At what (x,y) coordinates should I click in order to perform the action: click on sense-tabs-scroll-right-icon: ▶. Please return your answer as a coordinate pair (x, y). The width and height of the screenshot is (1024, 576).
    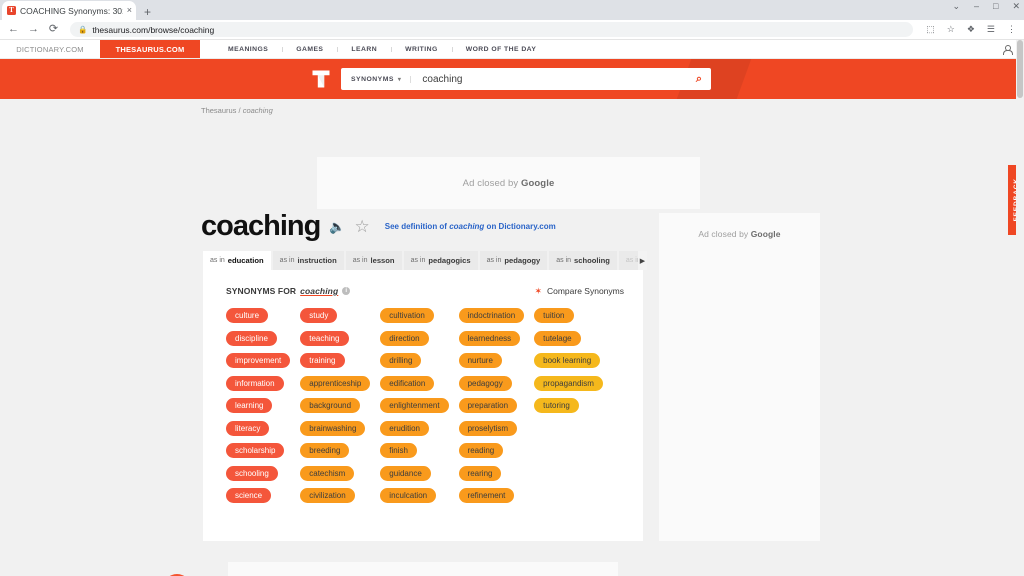
    Looking at the image, I should click on (642, 260).